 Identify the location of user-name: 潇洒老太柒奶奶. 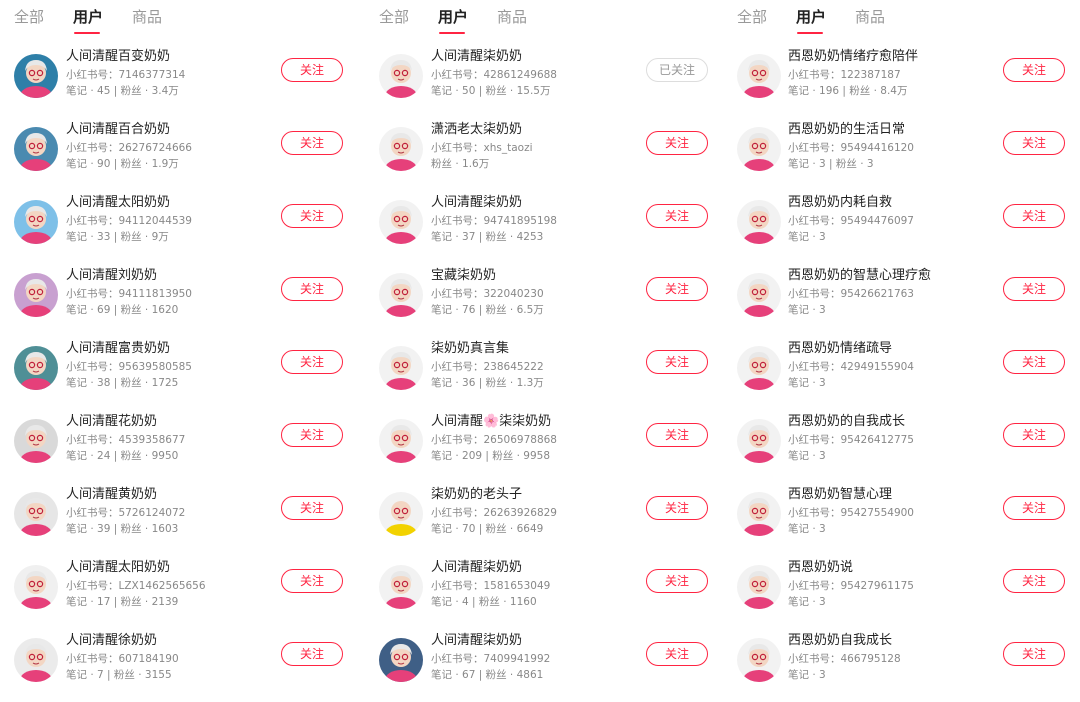
(476, 130).